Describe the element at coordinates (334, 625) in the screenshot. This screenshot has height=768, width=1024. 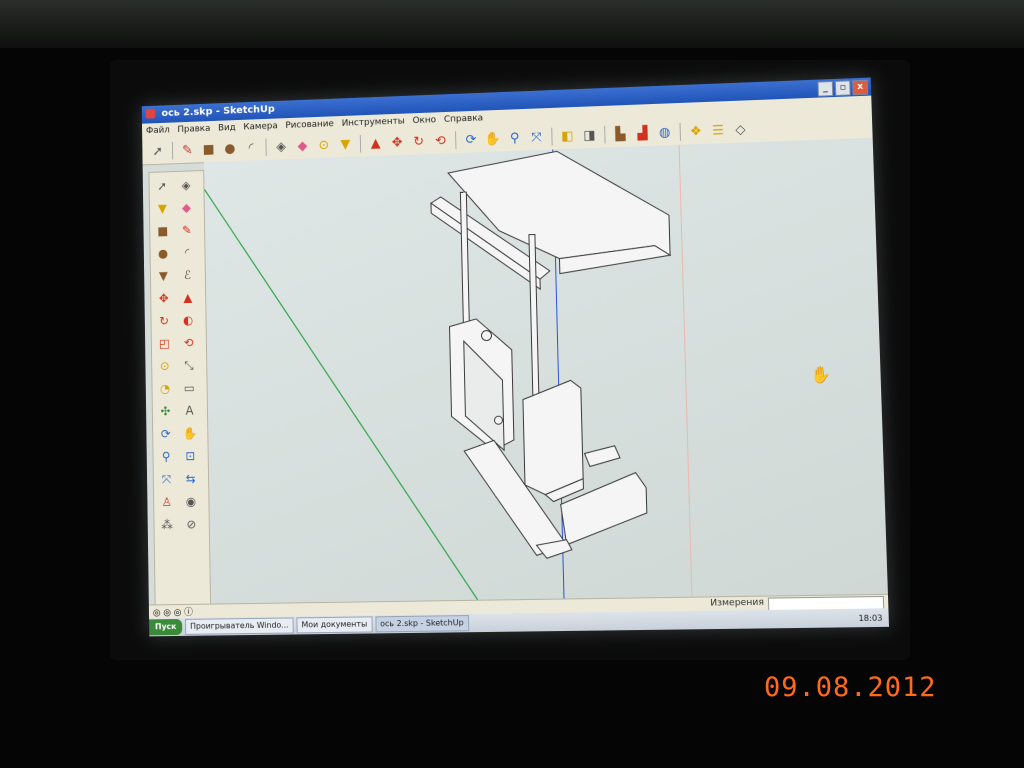
I see `task-my-documents: Мои документы` at that location.